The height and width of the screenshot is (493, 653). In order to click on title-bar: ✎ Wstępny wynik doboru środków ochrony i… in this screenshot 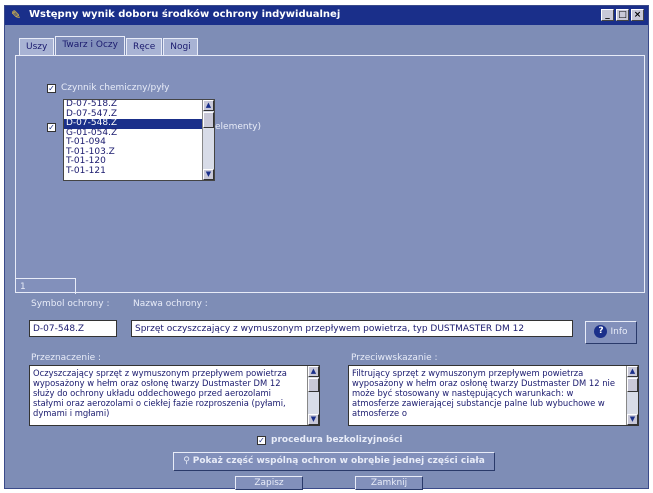, I will do `click(326, 15)`.